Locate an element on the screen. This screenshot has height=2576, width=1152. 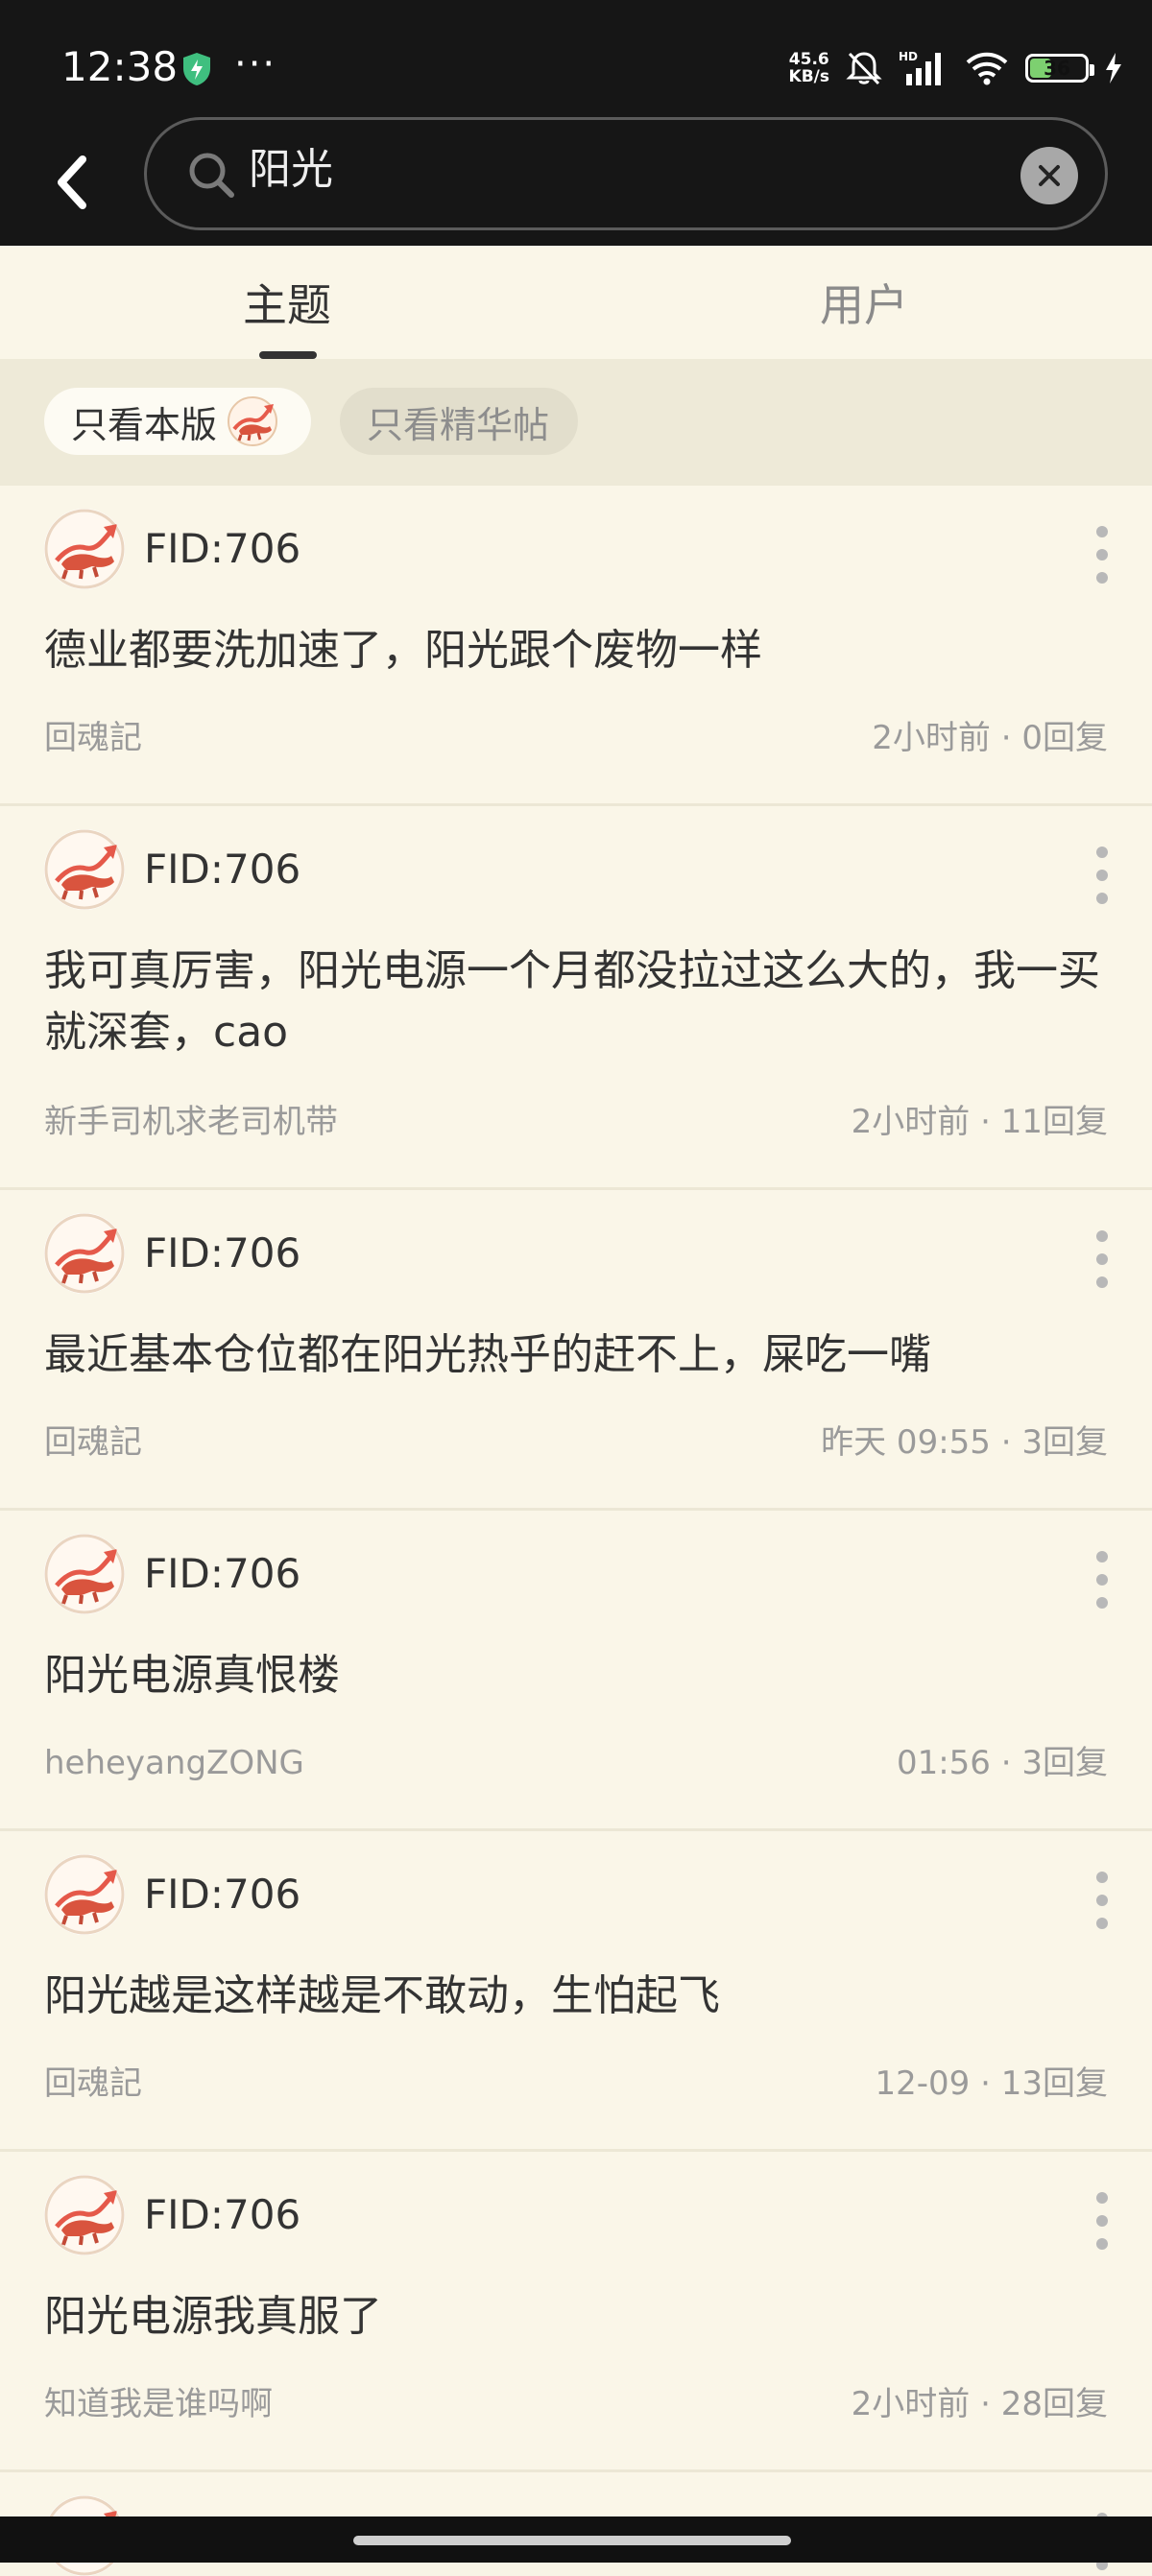
essence-only-label: 只看精华帖 is located at coordinates (458, 424).